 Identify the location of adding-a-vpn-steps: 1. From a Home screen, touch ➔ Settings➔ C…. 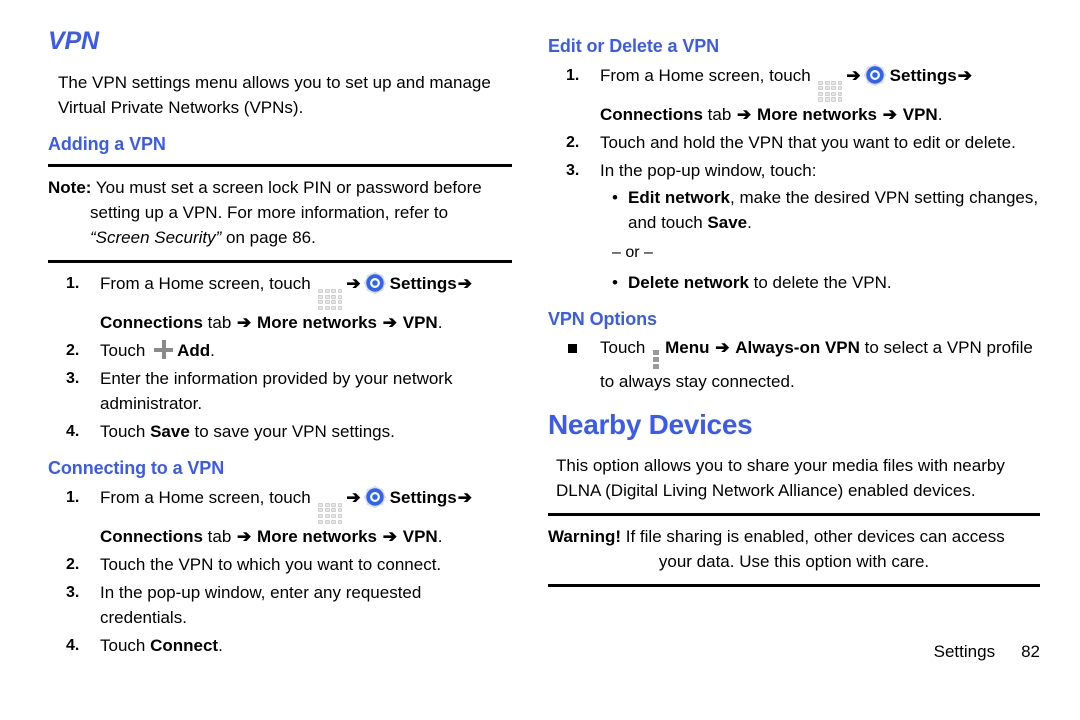
(280, 357).